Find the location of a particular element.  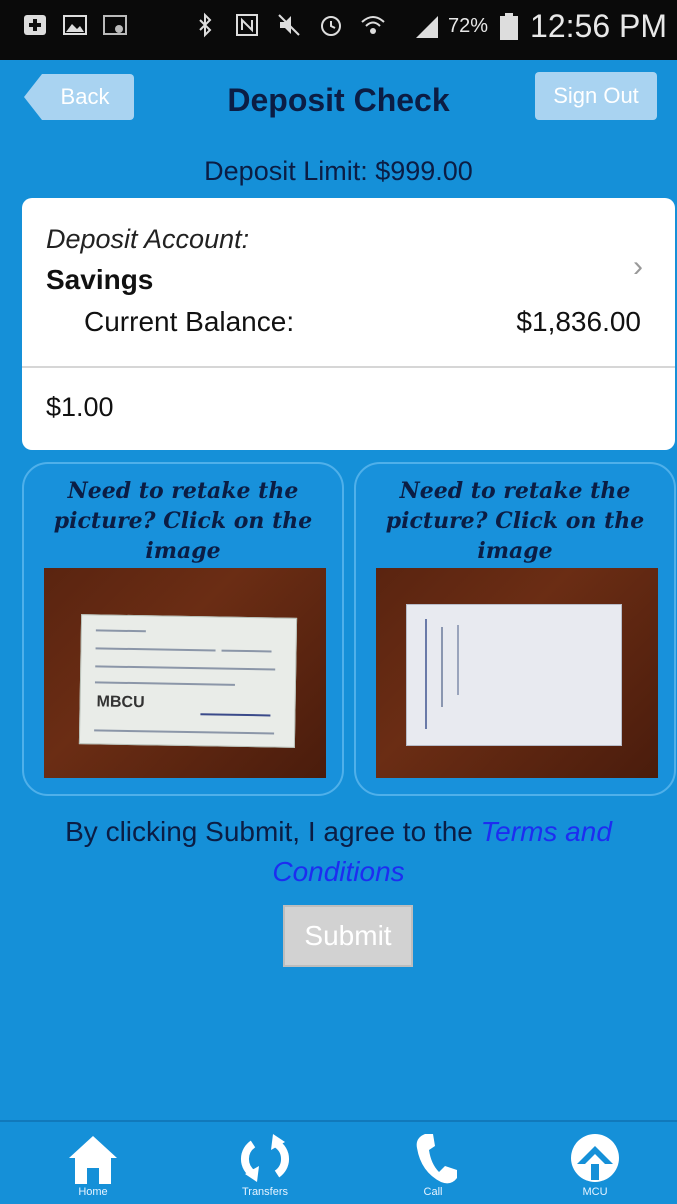

check-front-paper: MBCU is located at coordinates (188, 681).